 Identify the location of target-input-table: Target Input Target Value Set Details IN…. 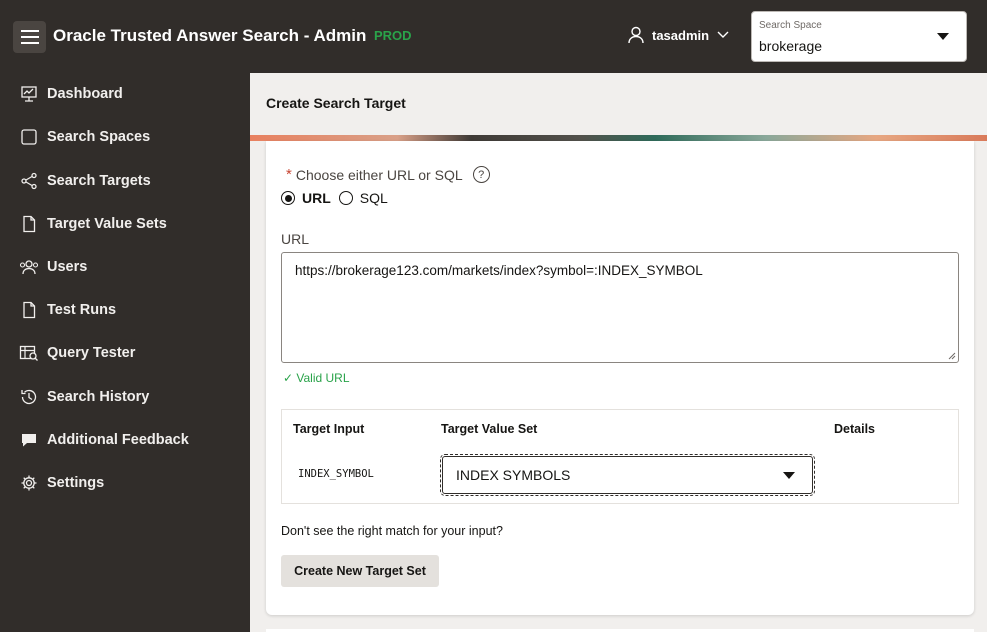
(620, 456).